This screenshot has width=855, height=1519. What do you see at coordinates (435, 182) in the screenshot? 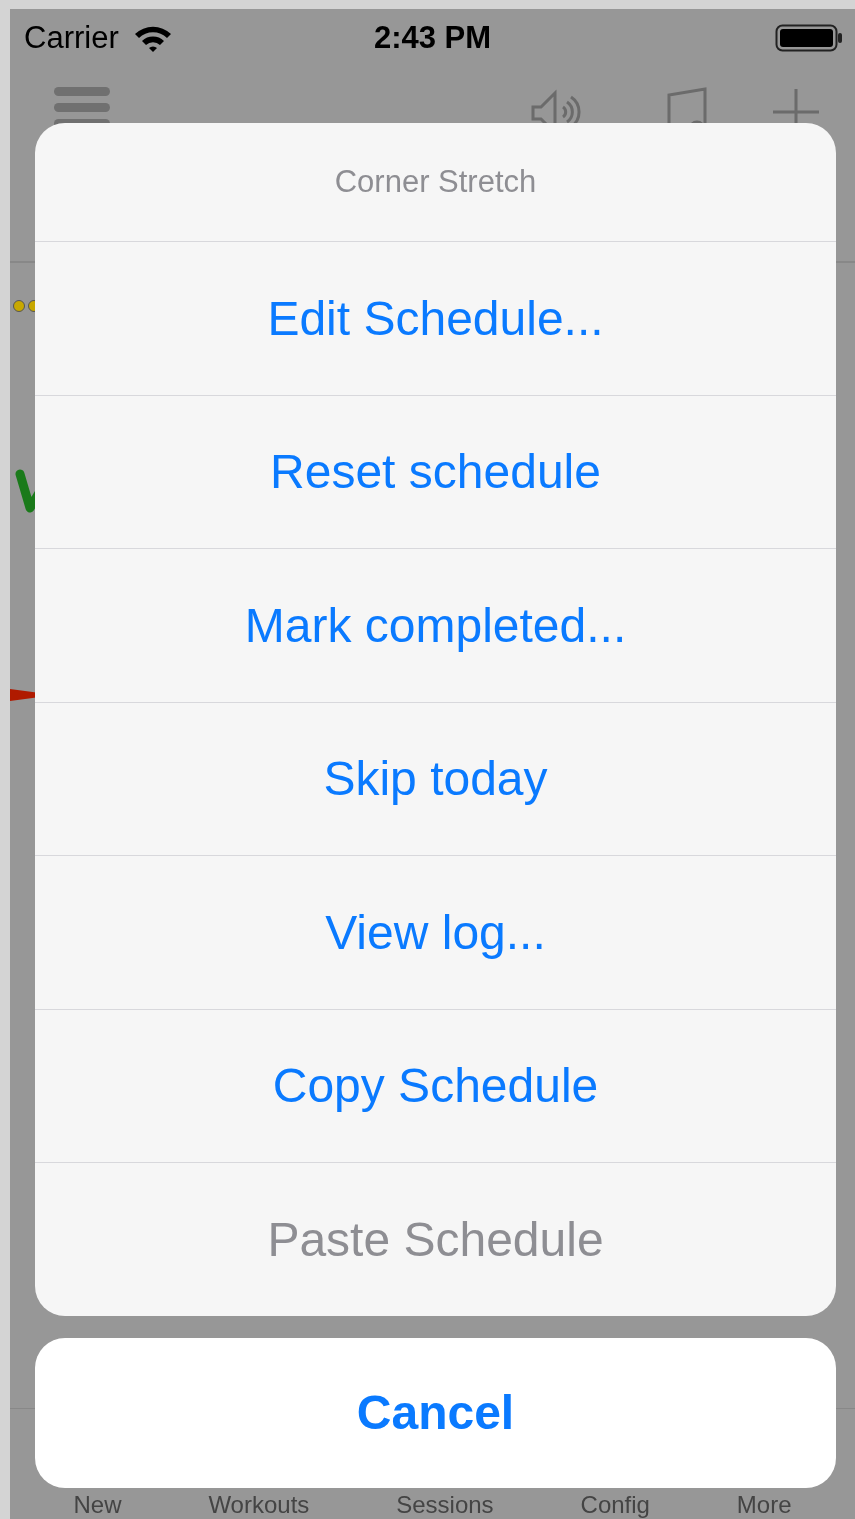
I see `action-sheet-title: Corner Stretch` at bounding box center [435, 182].